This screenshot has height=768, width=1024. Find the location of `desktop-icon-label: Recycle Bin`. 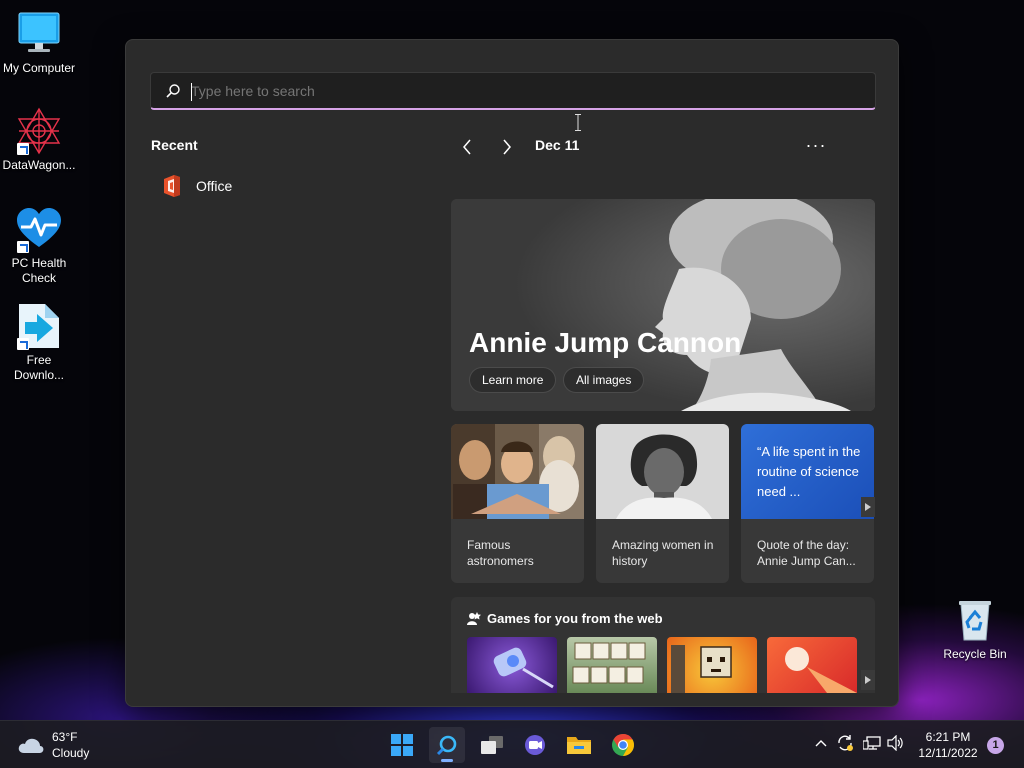

desktop-icon-label: Recycle Bin is located at coordinates (975, 654).